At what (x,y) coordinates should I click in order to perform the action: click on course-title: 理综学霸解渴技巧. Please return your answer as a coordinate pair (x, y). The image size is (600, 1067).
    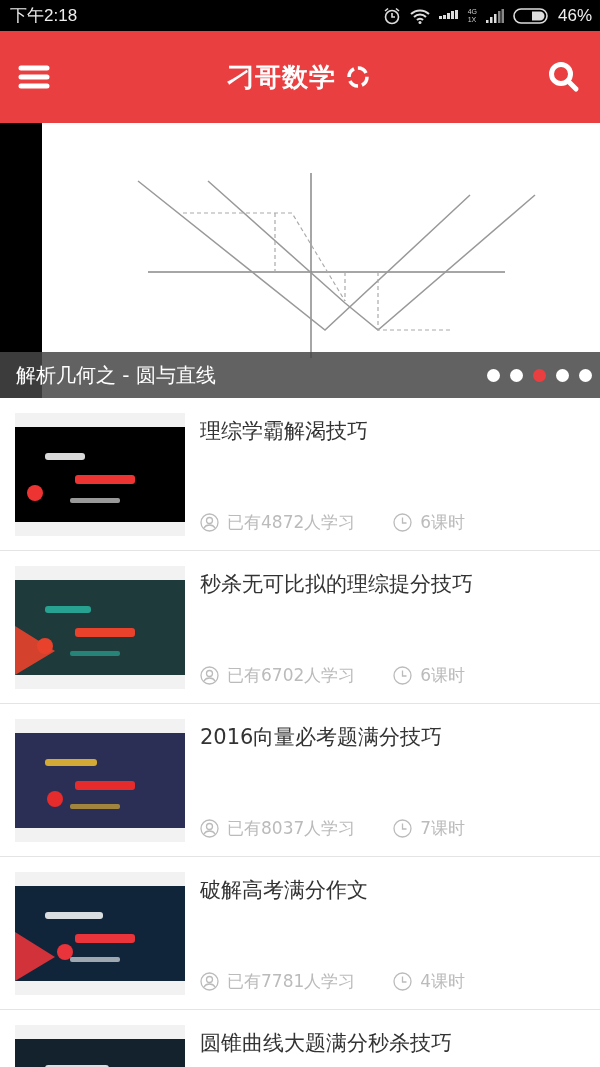
    Looking at the image, I should click on (400, 431).